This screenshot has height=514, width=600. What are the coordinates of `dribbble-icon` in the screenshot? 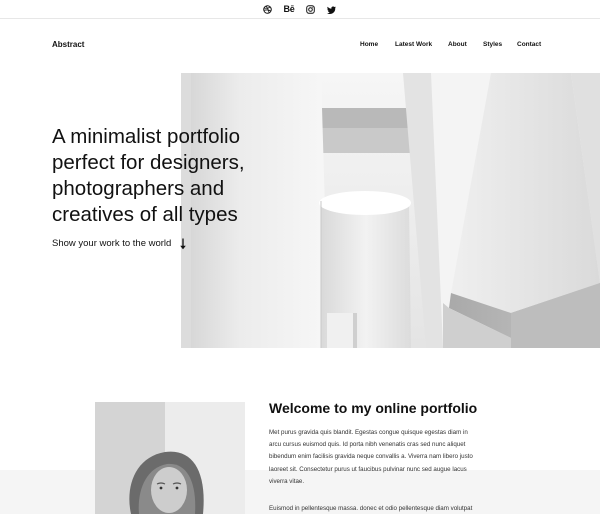 It's located at (267, 9).